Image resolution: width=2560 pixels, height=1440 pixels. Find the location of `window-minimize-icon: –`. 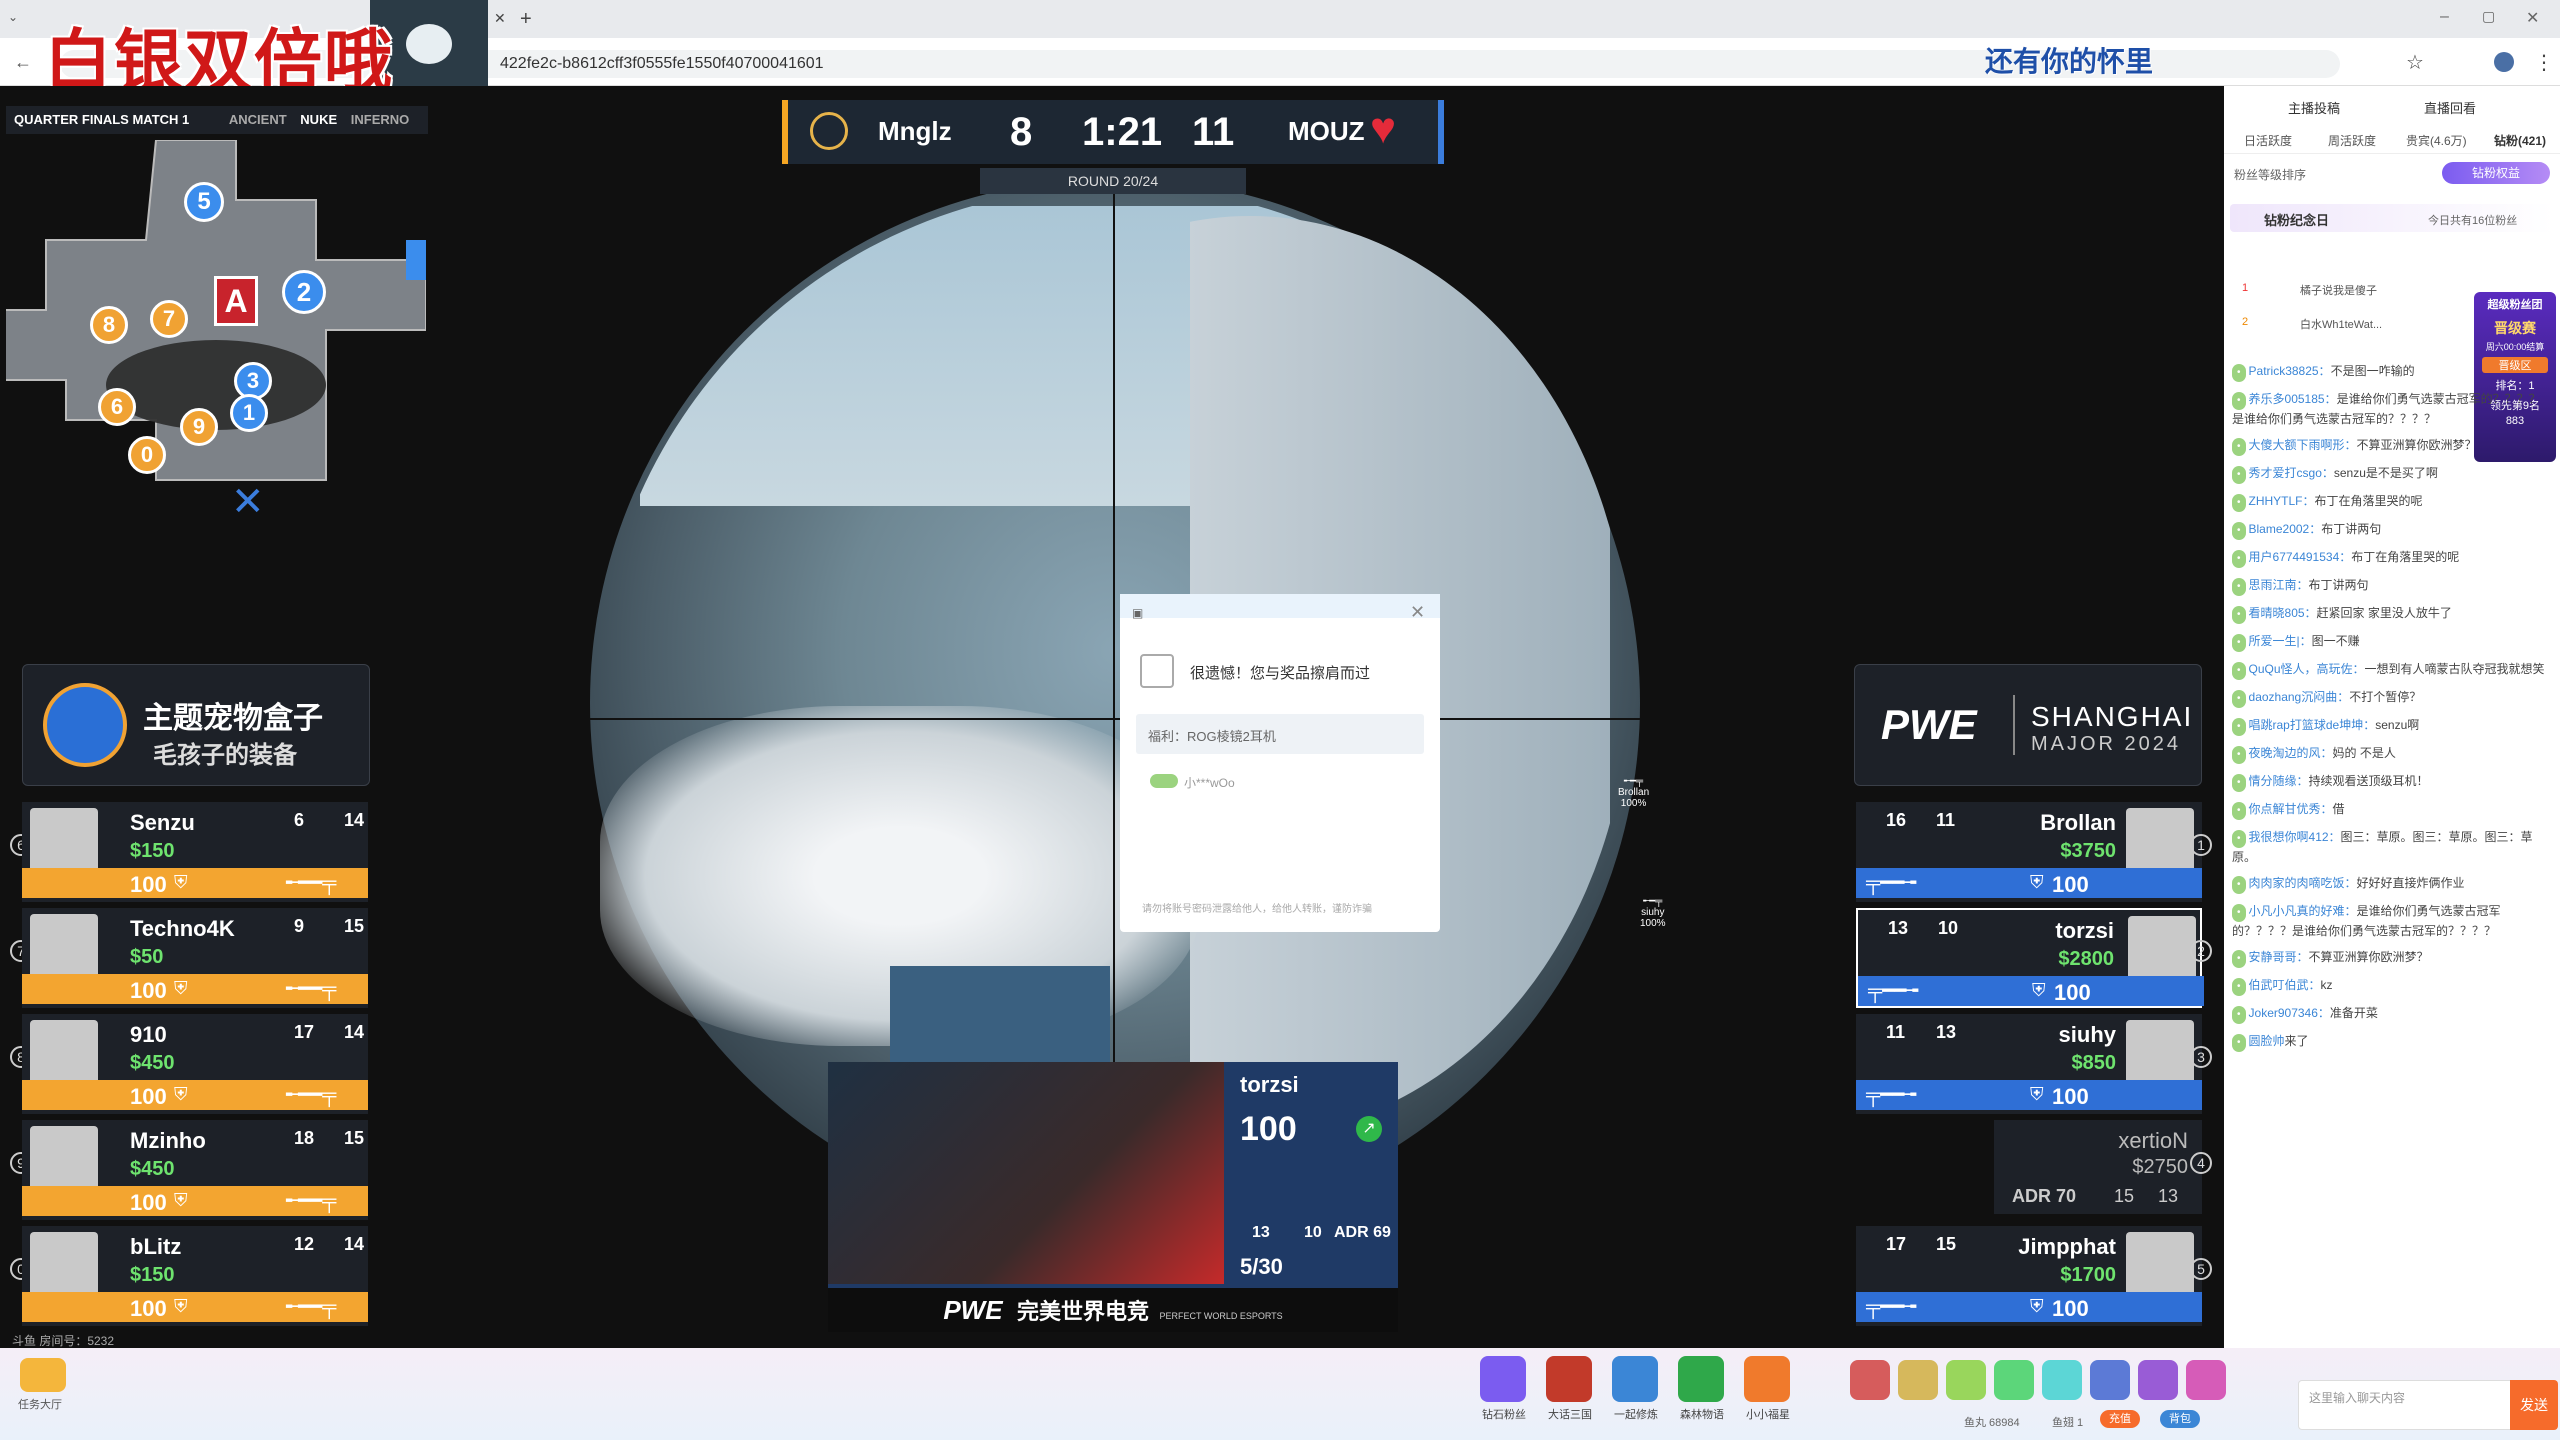

window-minimize-icon: – is located at coordinates (2444, 17).